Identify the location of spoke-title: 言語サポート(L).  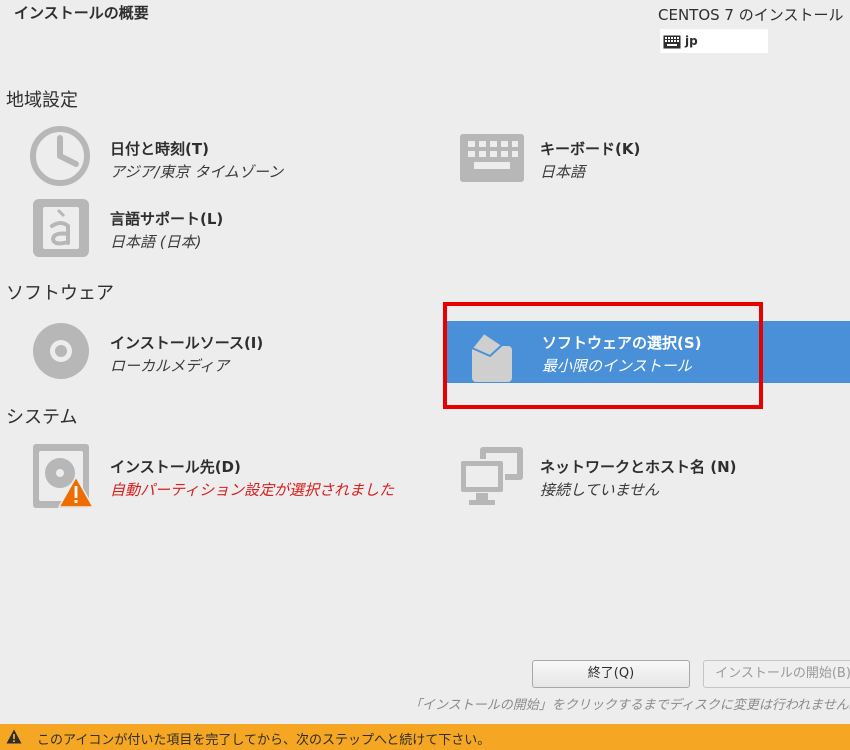
(167, 219).